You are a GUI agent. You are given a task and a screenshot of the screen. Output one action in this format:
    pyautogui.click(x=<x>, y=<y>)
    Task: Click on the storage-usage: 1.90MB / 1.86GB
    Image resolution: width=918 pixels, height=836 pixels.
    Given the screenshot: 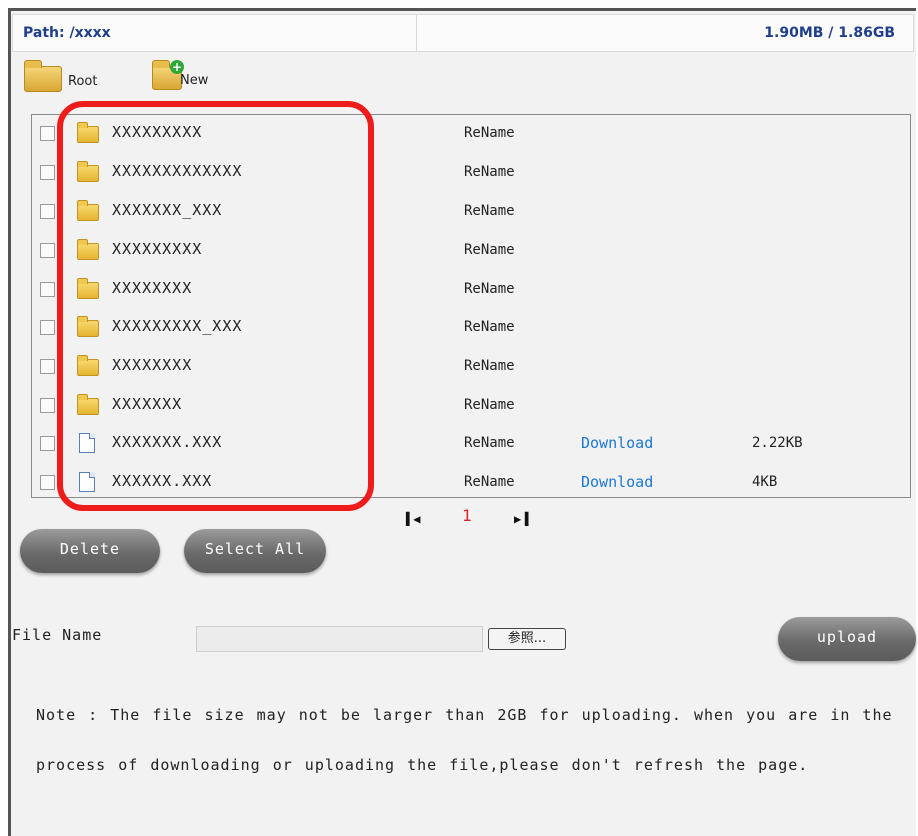 What is the action you would take?
    pyautogui.click(x=829, y=33)
    